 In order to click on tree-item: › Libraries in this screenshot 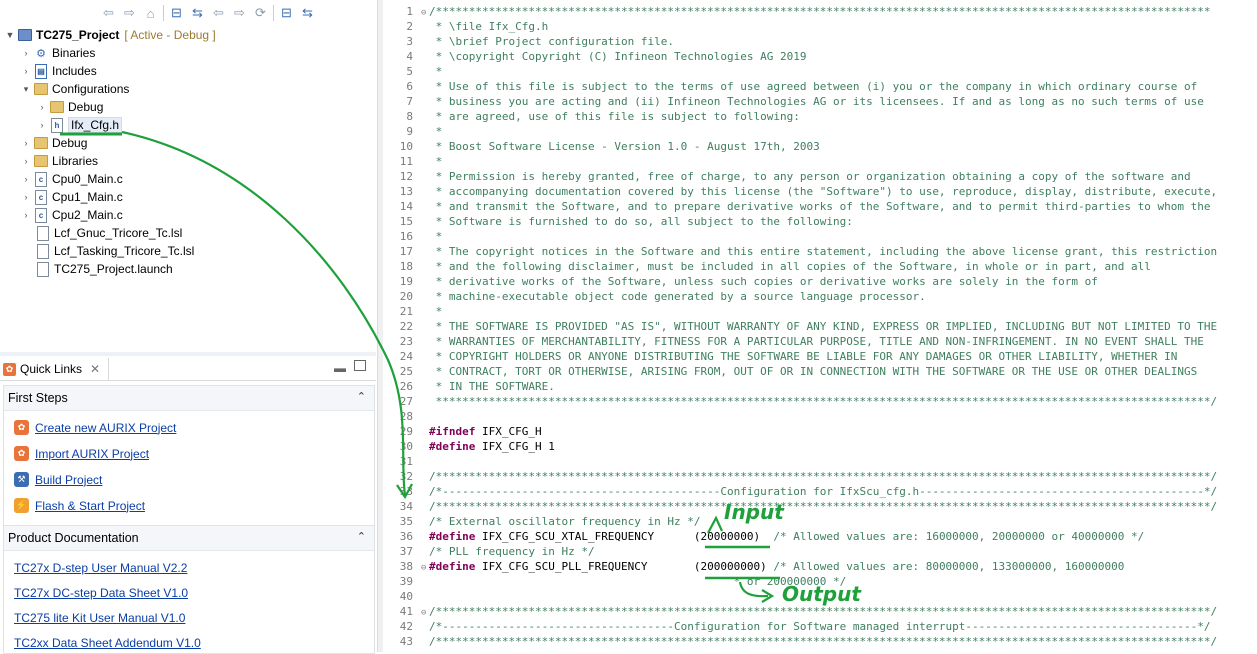, I will do `click(59, 161)`.